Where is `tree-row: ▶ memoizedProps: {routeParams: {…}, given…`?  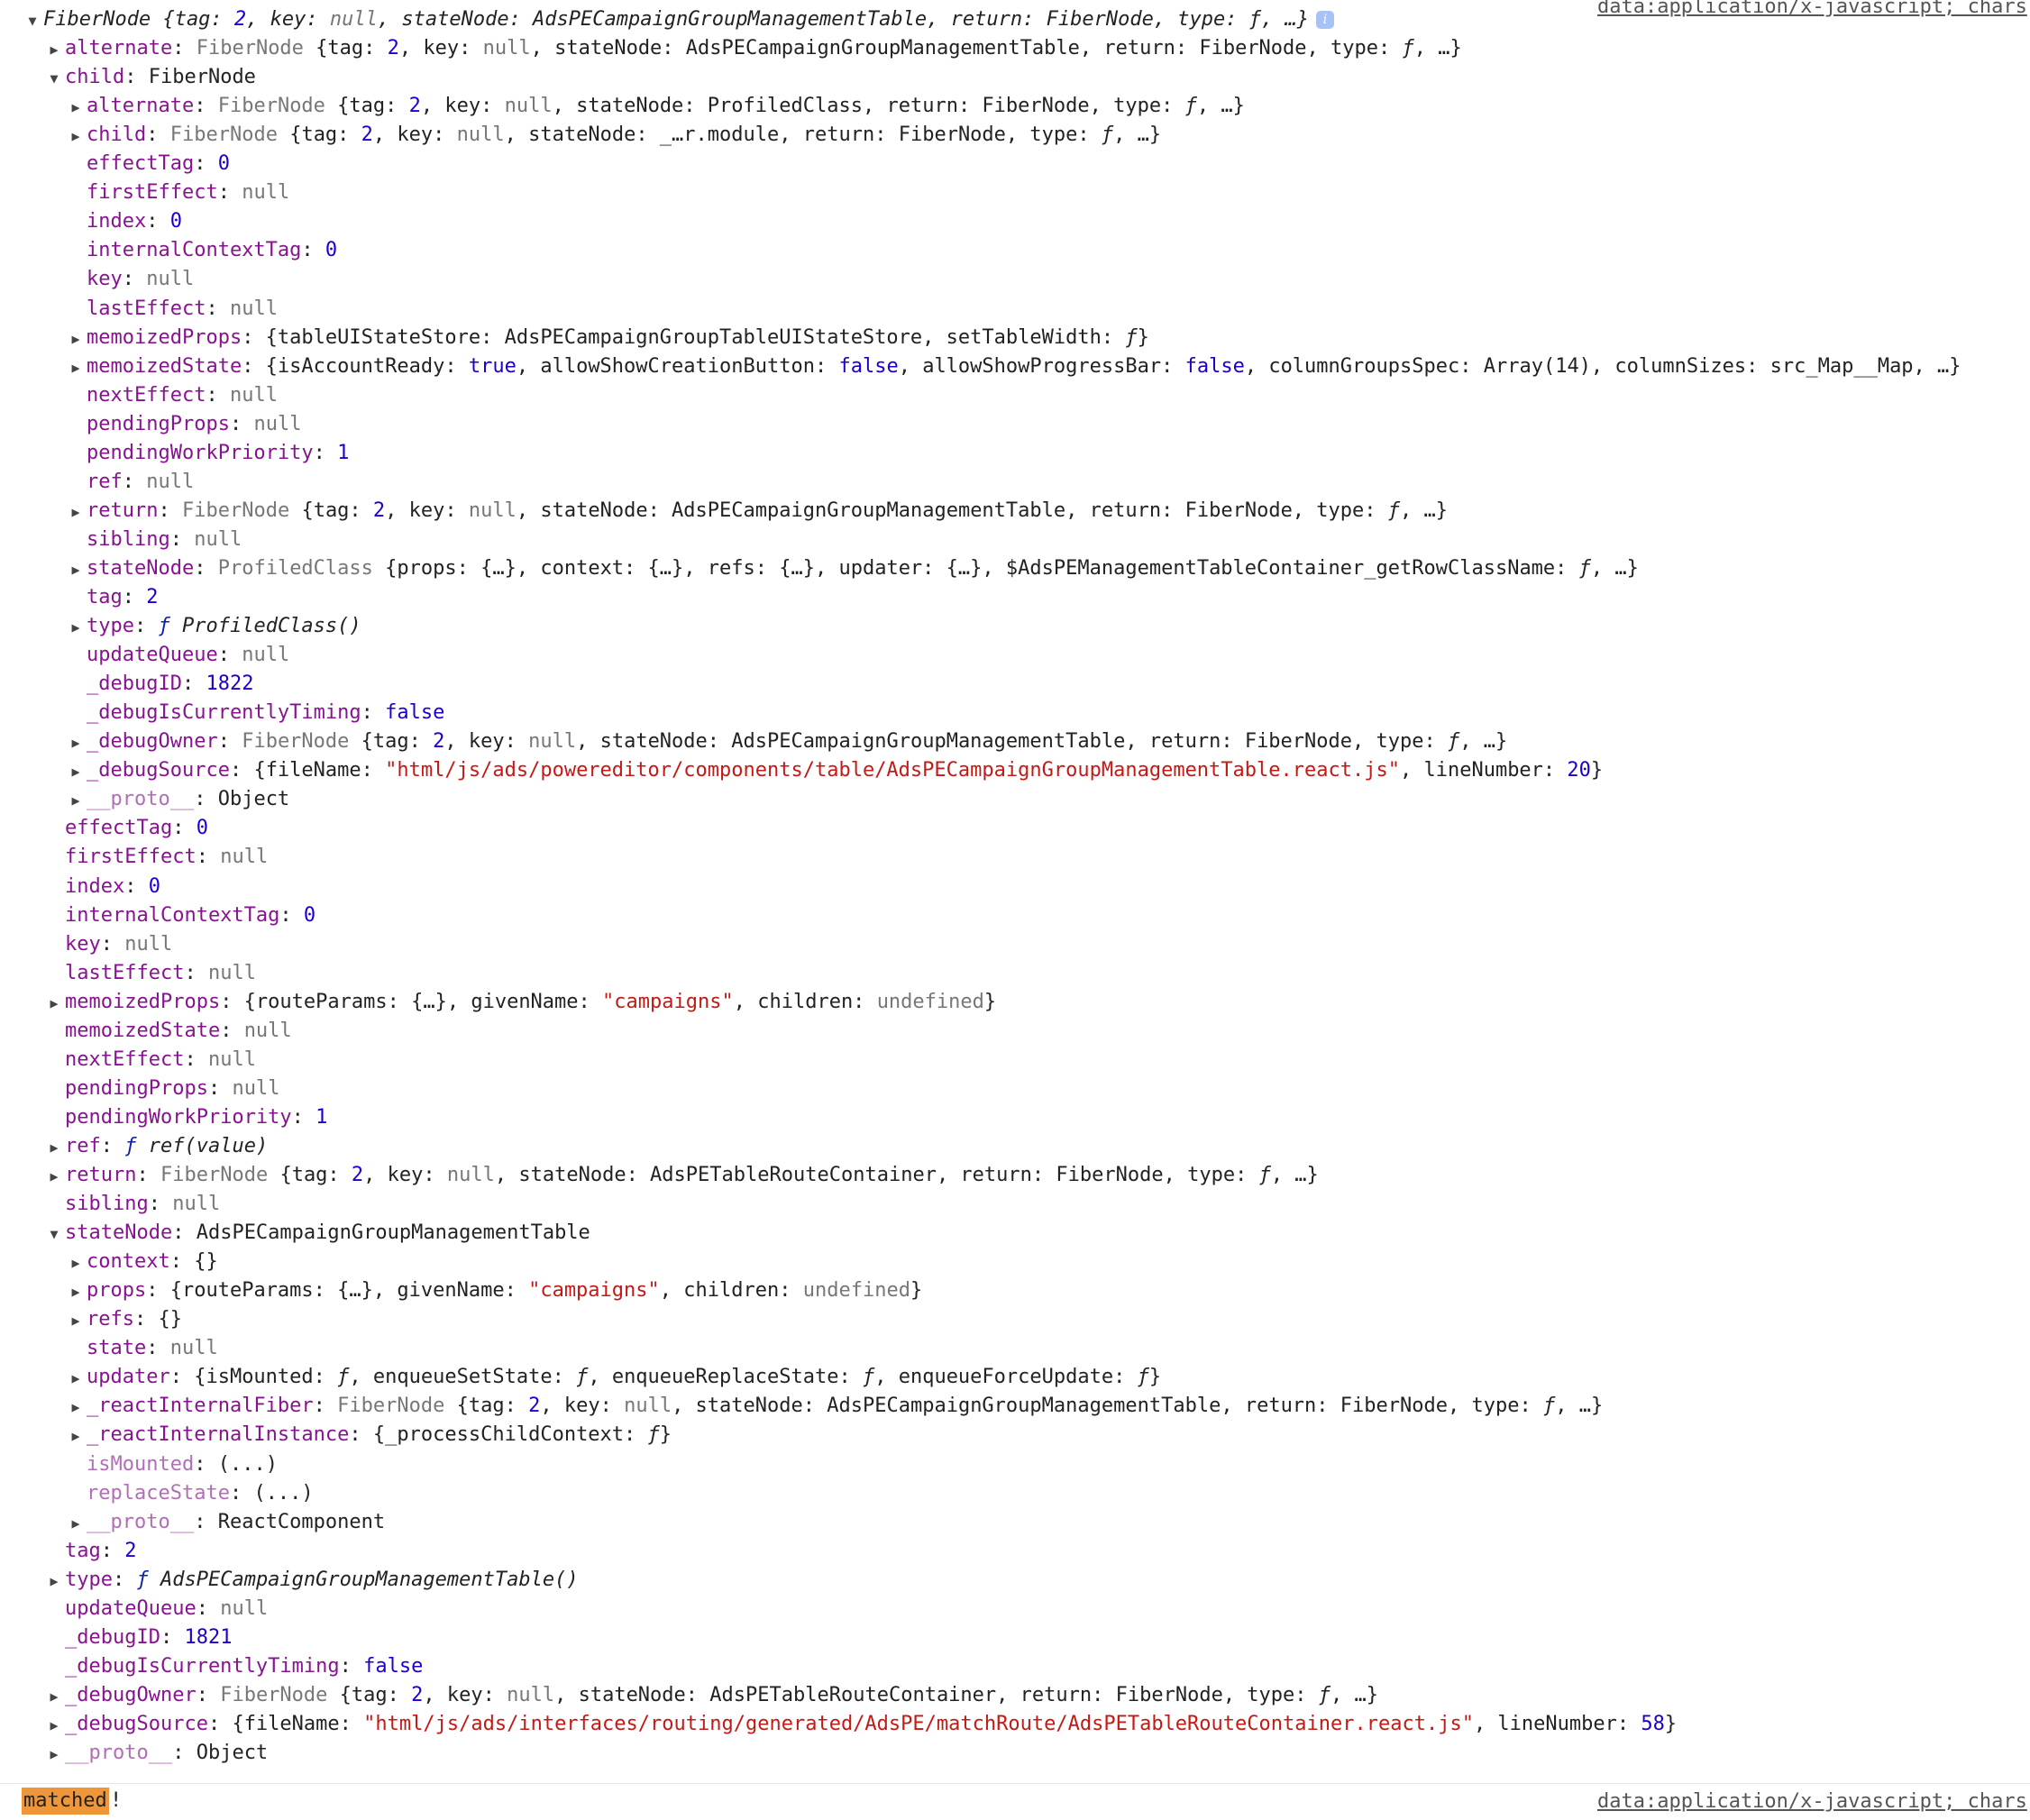 tree-row: ▶ memoizedProps: {routeParams: {…}, given… is located at coordinates (1015, 1003).